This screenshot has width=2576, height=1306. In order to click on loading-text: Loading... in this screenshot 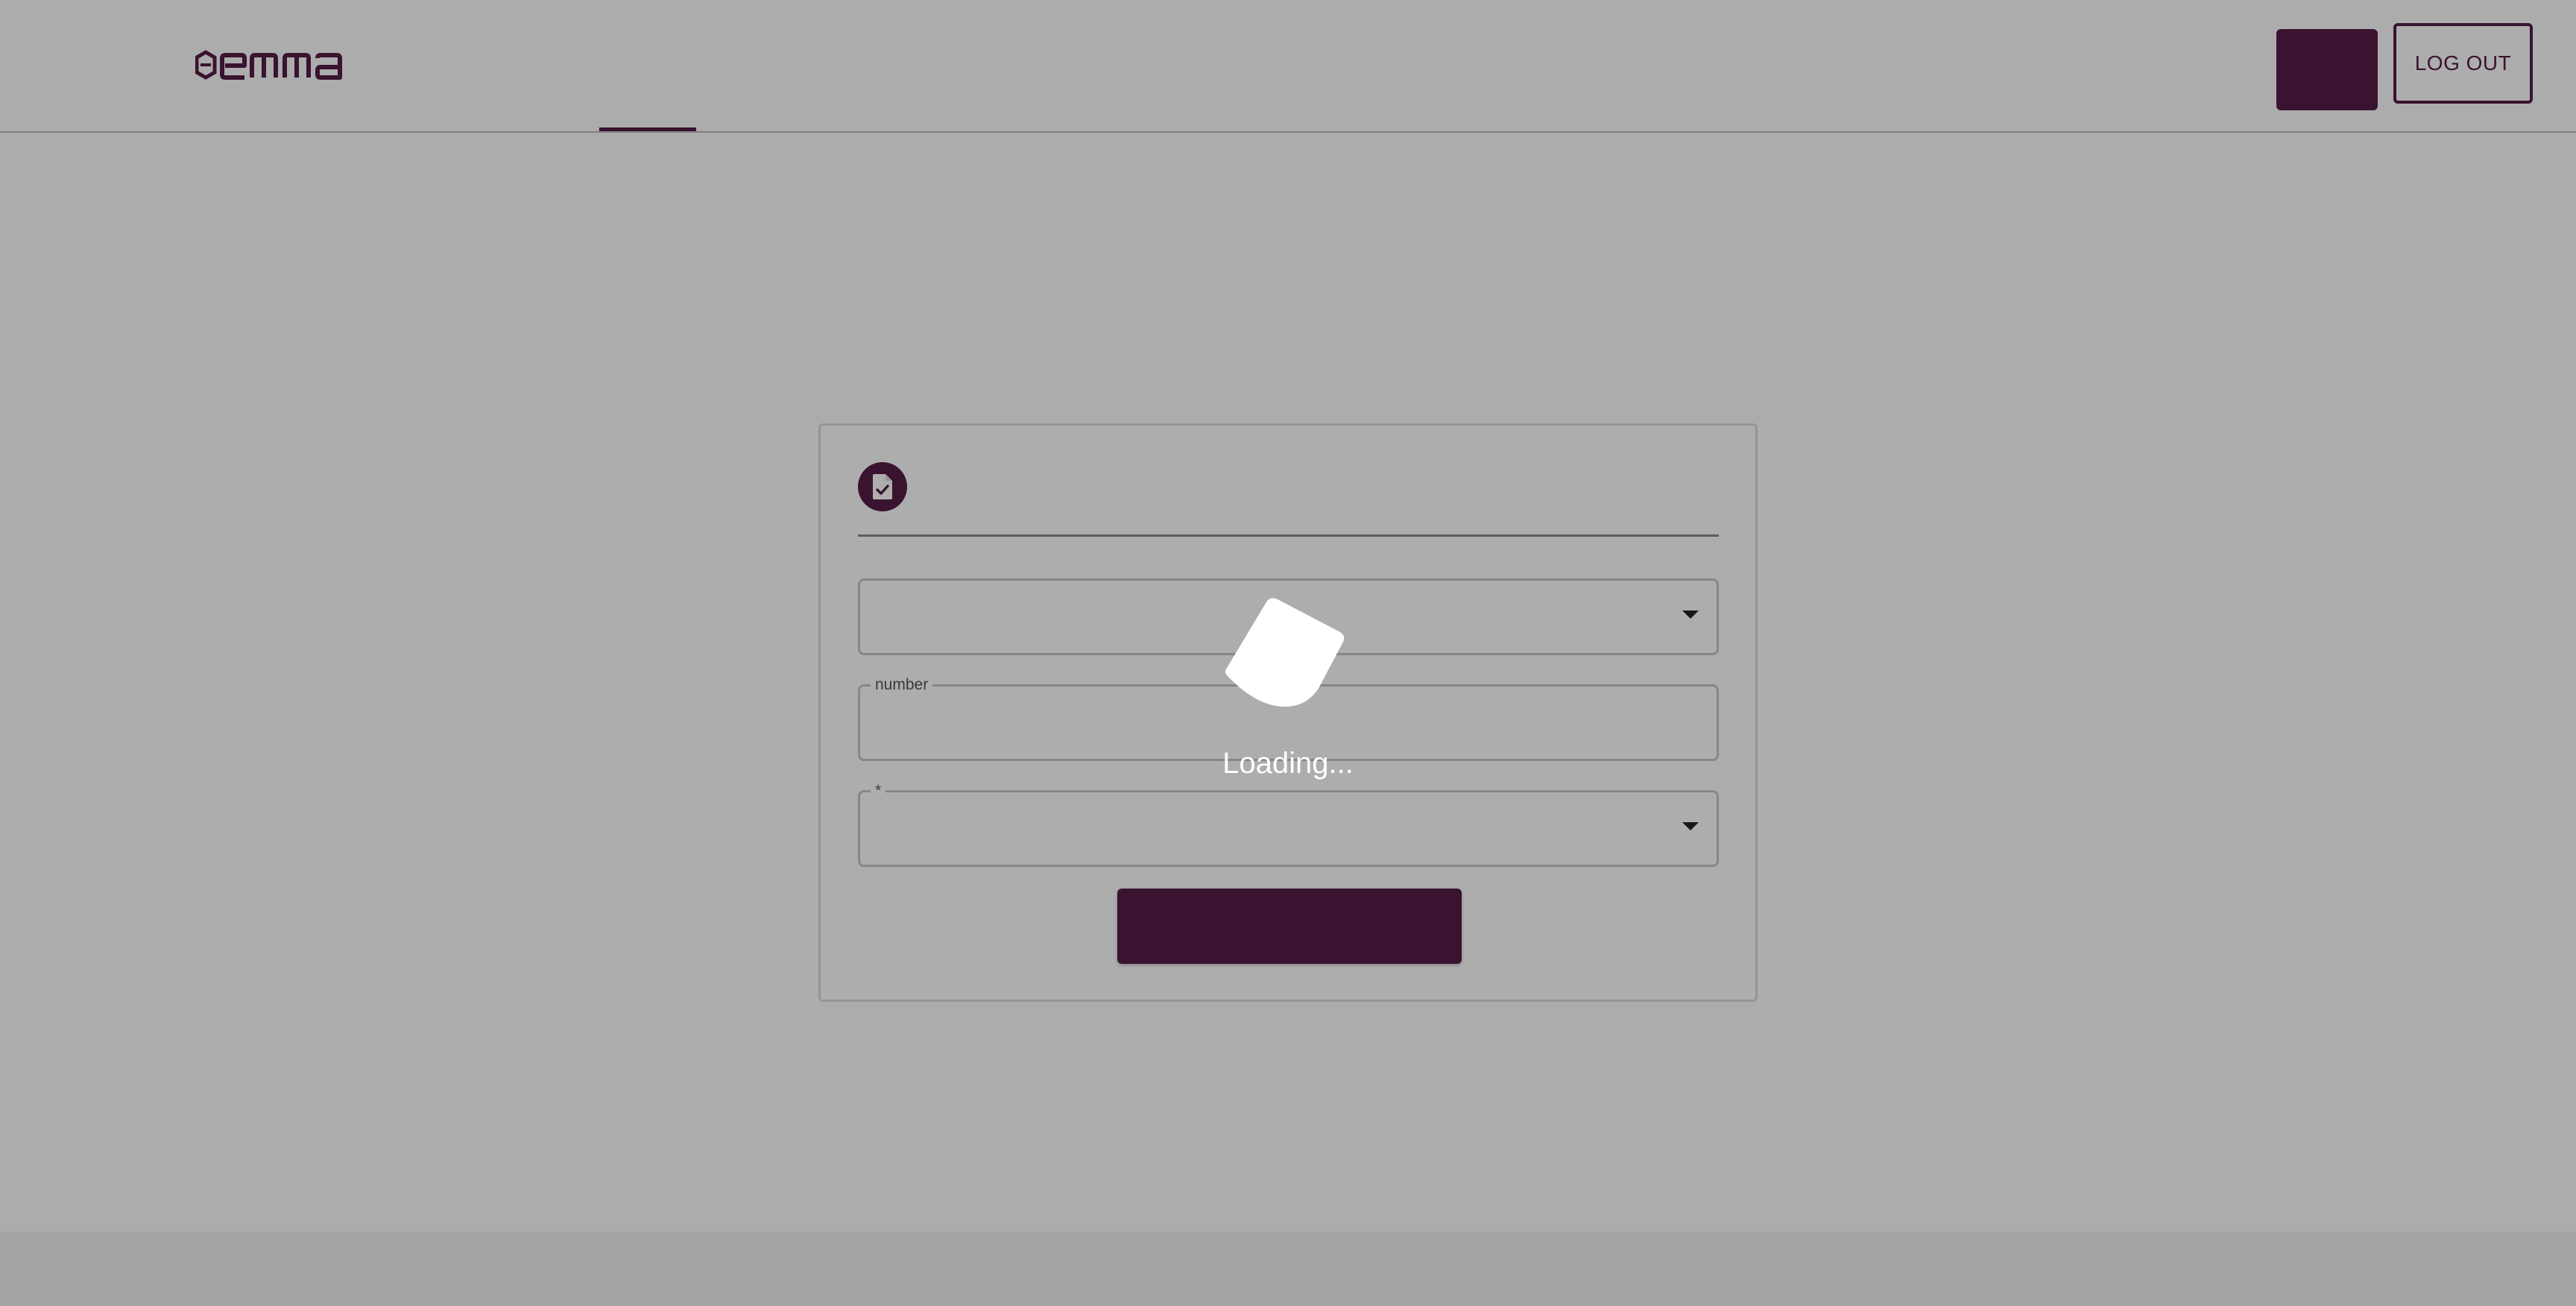, I will do `click(1288, 763)`.